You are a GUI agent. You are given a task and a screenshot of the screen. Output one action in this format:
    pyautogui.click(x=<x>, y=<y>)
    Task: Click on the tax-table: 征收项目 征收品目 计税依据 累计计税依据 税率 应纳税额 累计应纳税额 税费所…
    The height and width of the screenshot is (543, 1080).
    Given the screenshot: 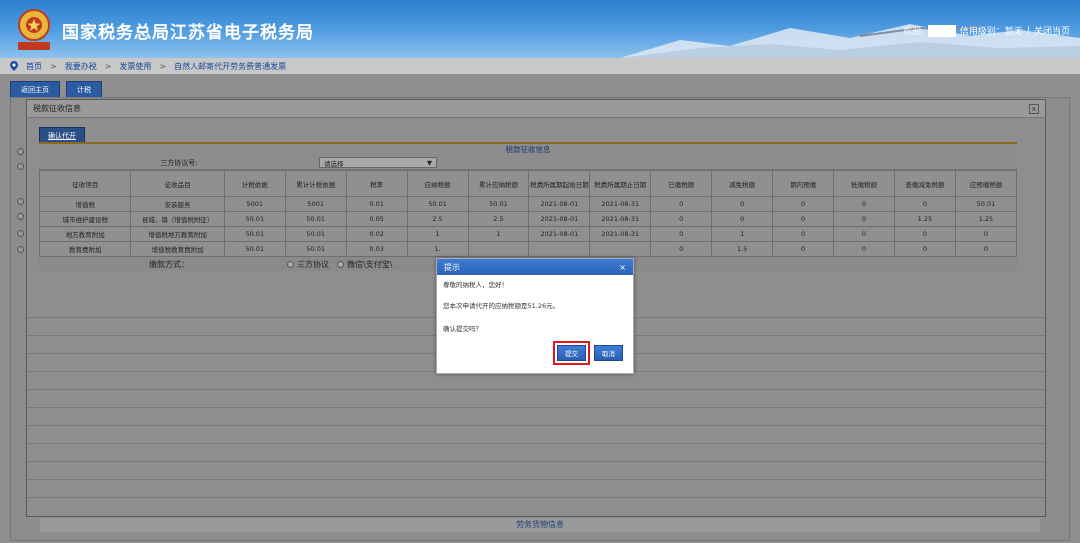 What is the action you would take?
    pyautogui.click(x=528, y=213)
    